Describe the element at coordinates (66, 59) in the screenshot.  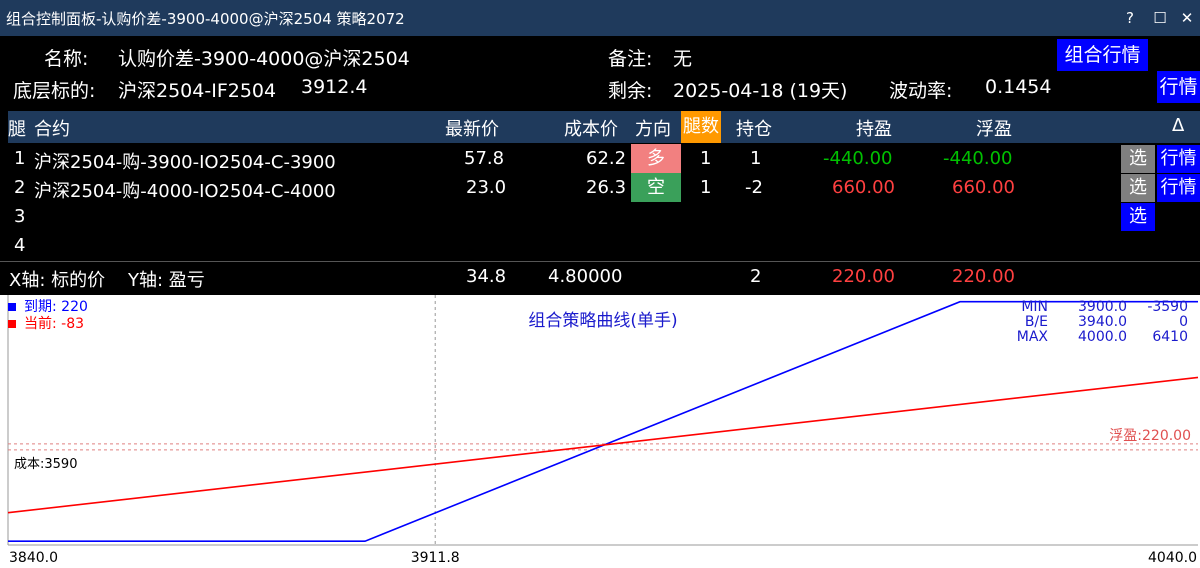
I see `name-label: 名称:` at that location.